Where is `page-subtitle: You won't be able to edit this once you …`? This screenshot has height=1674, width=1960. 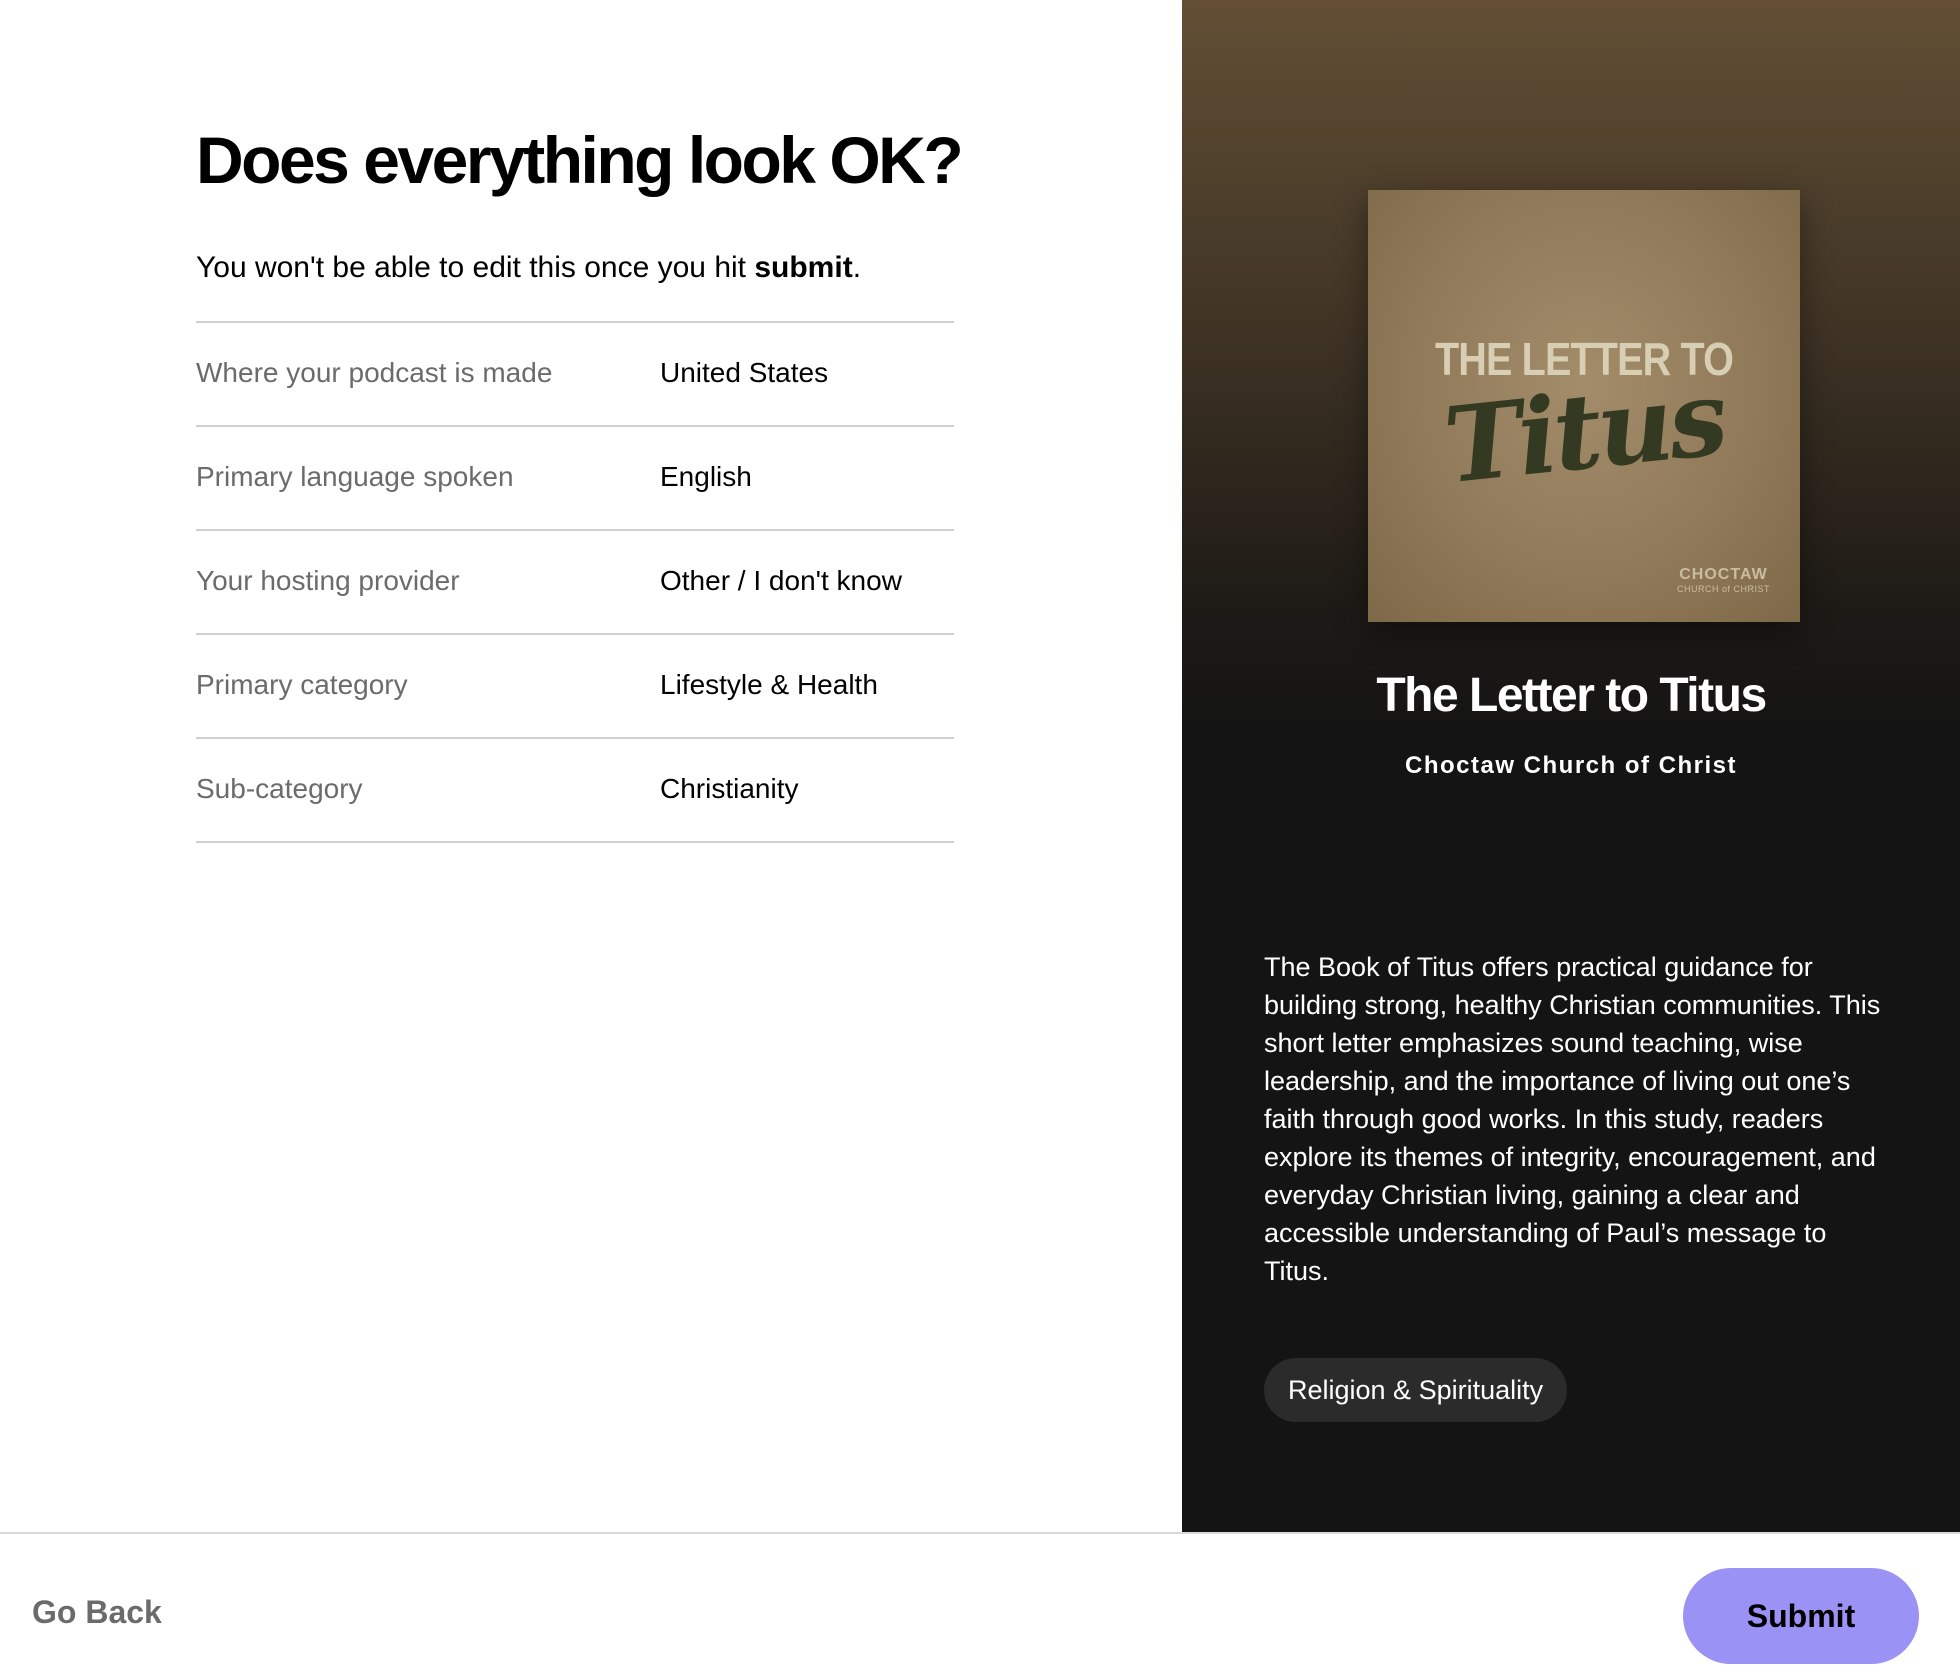
page-subtitle: You won't be able to edit this once you … is located at coordinates (528, 268).